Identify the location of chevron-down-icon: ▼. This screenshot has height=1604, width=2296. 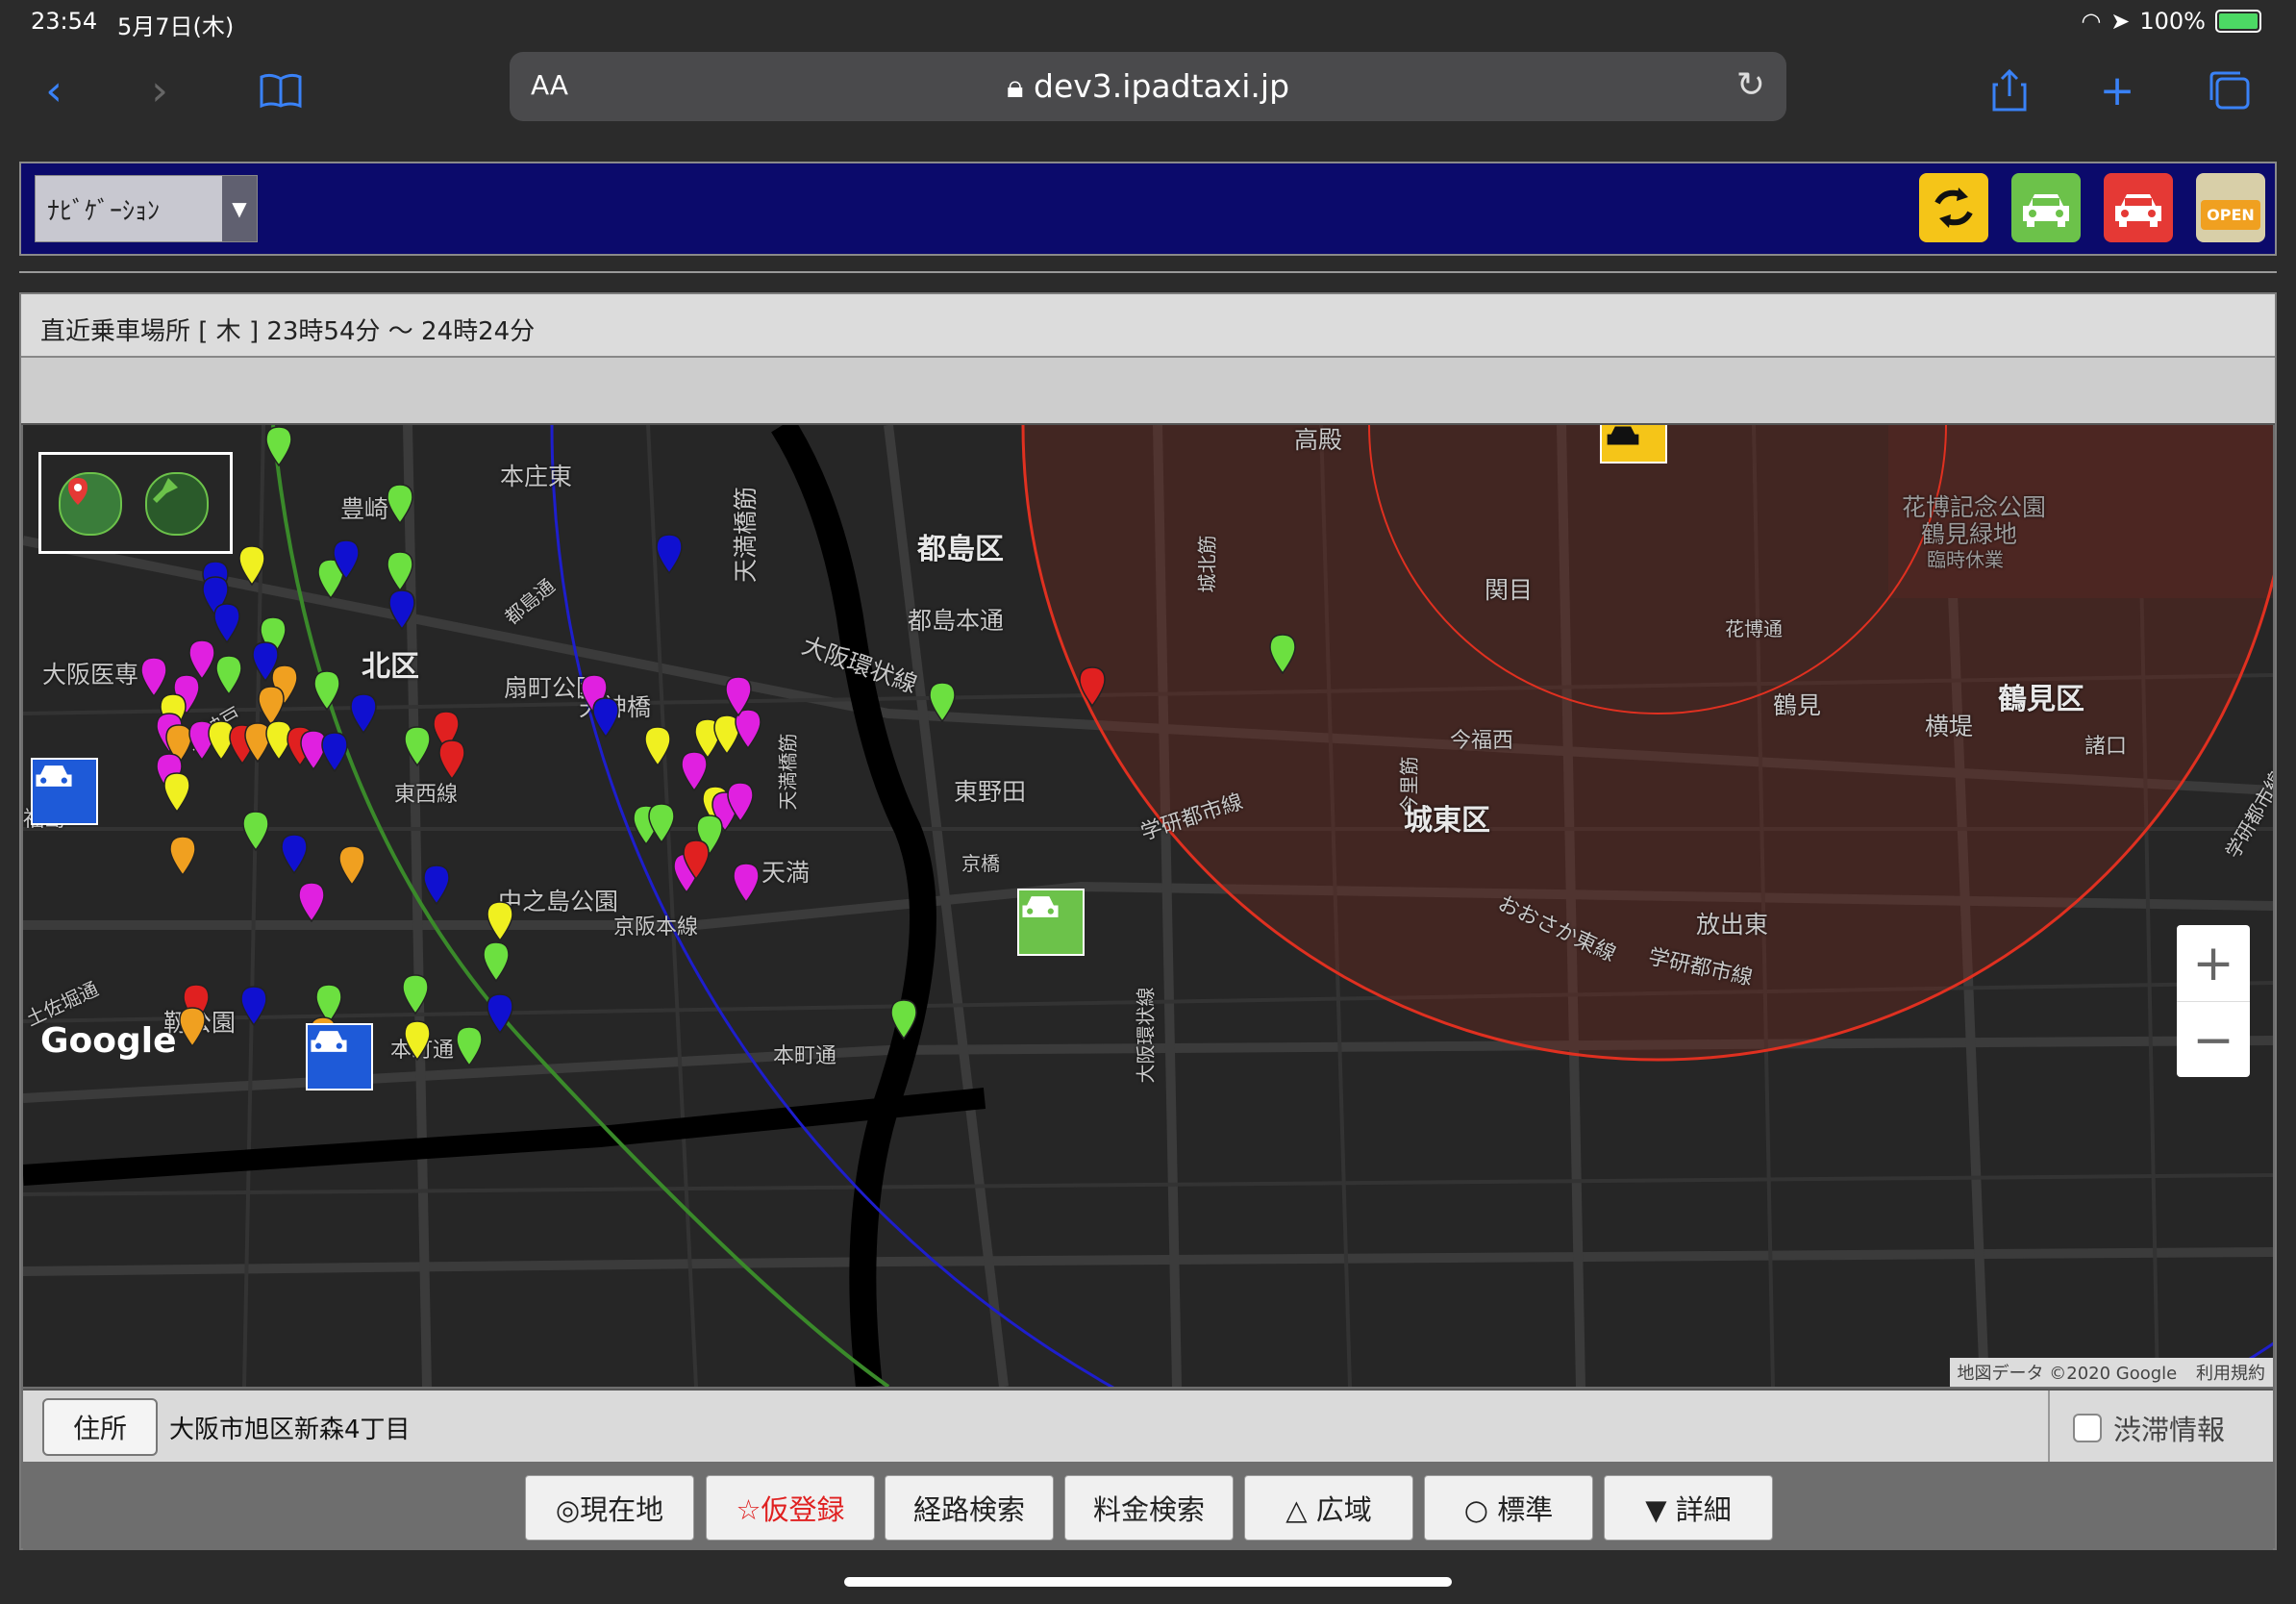
(239, 208).